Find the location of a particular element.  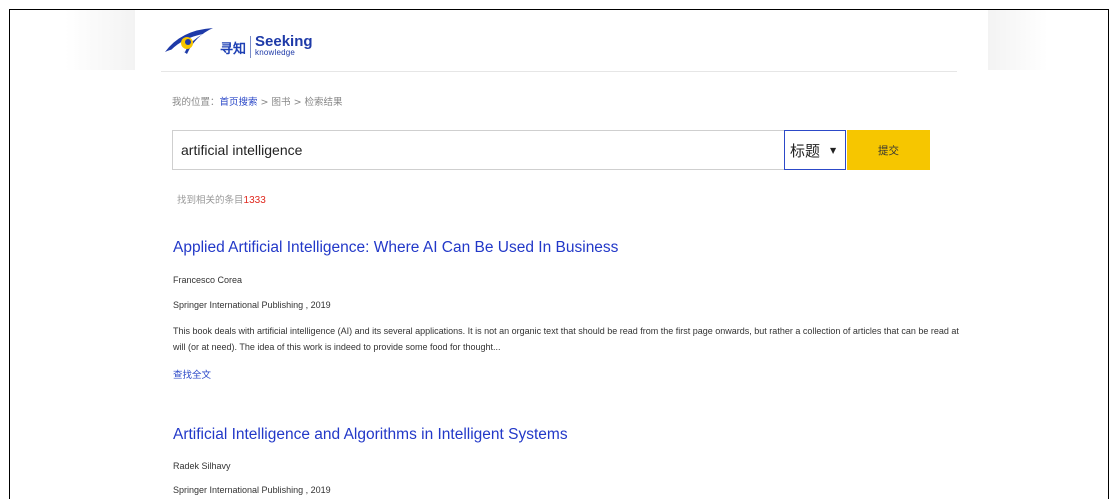

breadcrumb-prefix: 我的位置： is located at coordinates (196, 102).